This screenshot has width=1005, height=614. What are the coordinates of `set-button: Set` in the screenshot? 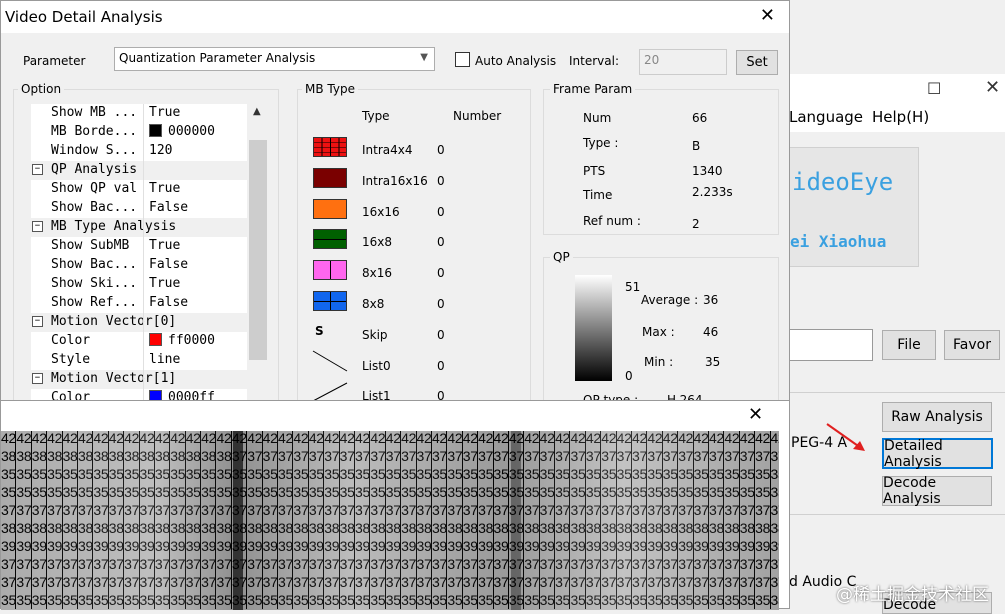 It's located at (757, 62).